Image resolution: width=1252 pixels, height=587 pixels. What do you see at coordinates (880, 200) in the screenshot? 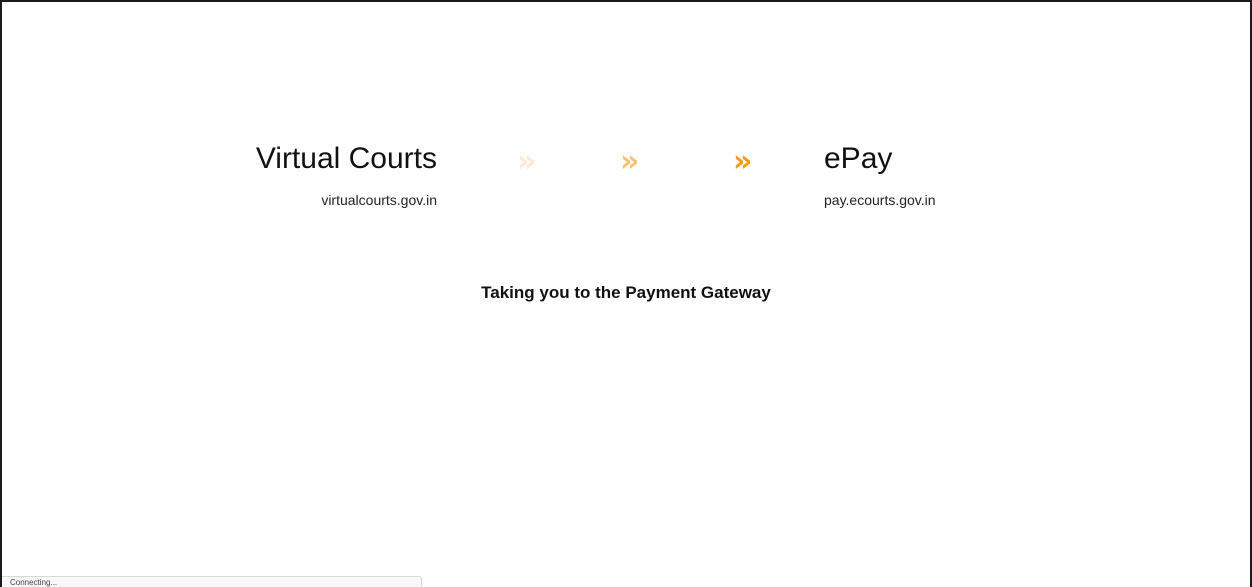
I see `destination-domain: pay.ecourts.gov.in` at bounding box center [880, 200].